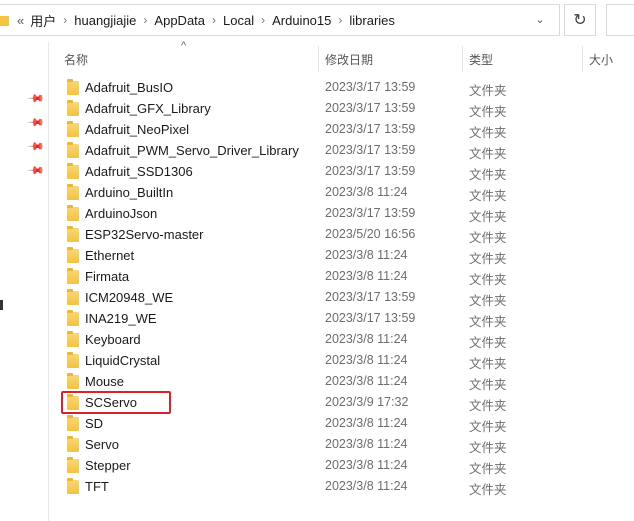 This screenshot has height=521, width=634. I want to click on file-name: Stepper, so click(108, 465).